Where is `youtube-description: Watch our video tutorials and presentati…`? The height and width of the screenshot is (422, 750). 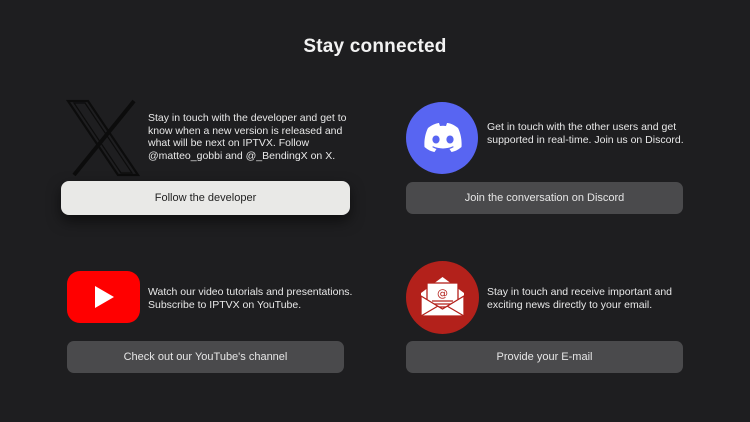
youtube-description: Watch our video tutorials and presentati… is located at coordinates (250, 298).